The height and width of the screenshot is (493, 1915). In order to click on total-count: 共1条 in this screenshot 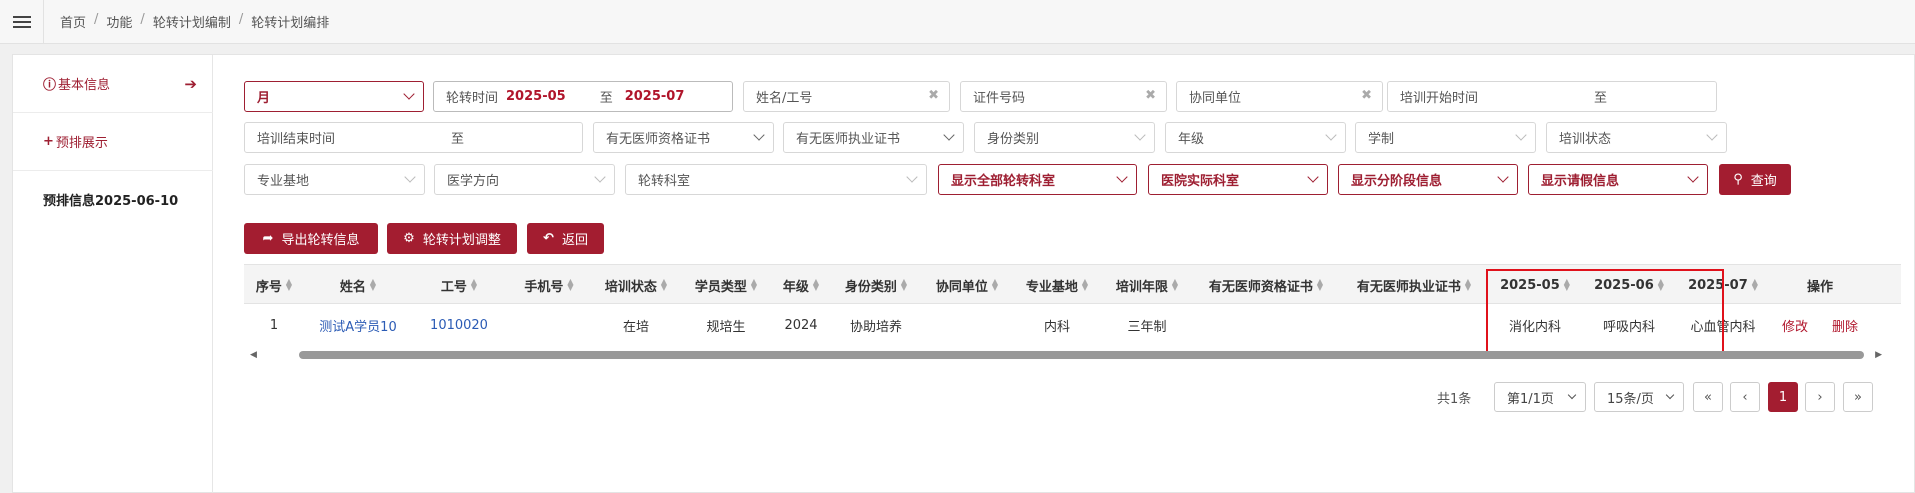, I will do `click(1454, 399)`.